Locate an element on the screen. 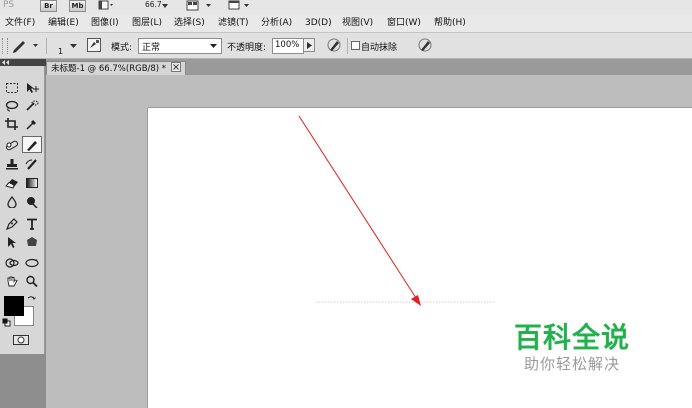 Image resolution: width=692 pixels, height=408 pixels. path-selection-icon is located at coordinates (12, 242).